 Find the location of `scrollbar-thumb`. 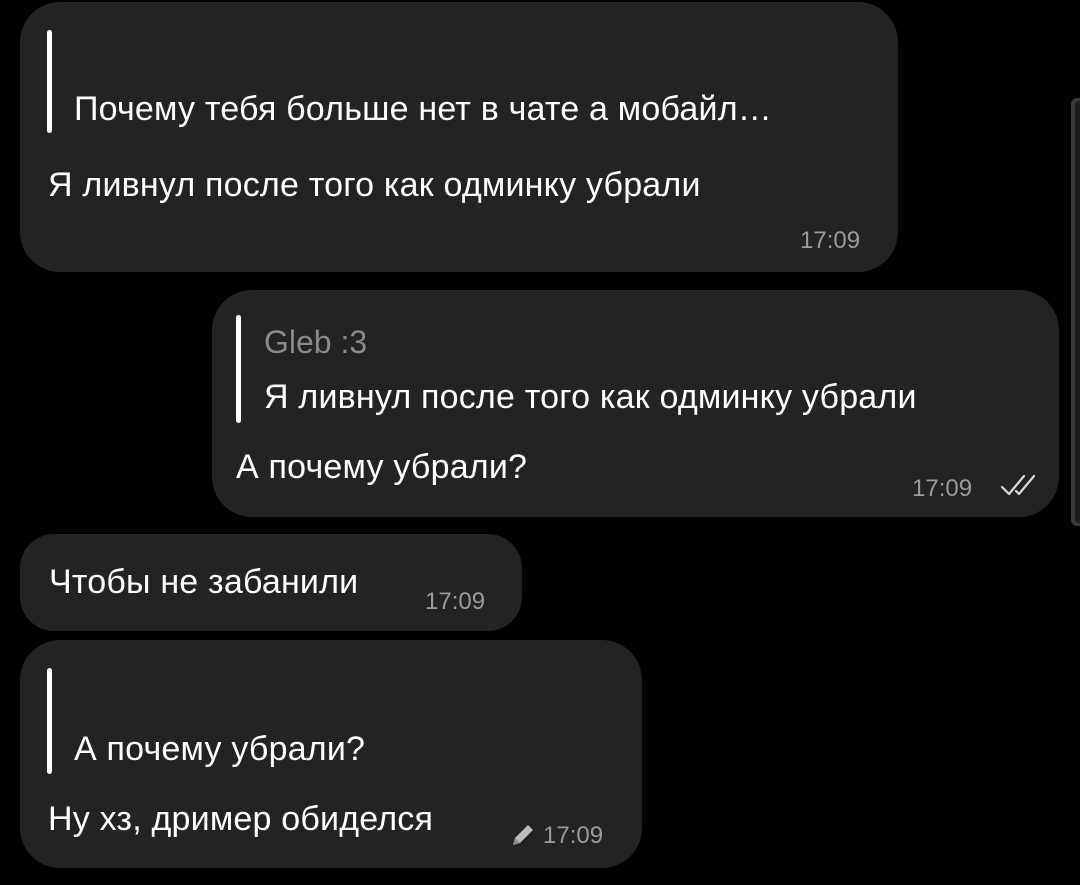

scrollbar-thumb is located at coordinates (1077, 312).